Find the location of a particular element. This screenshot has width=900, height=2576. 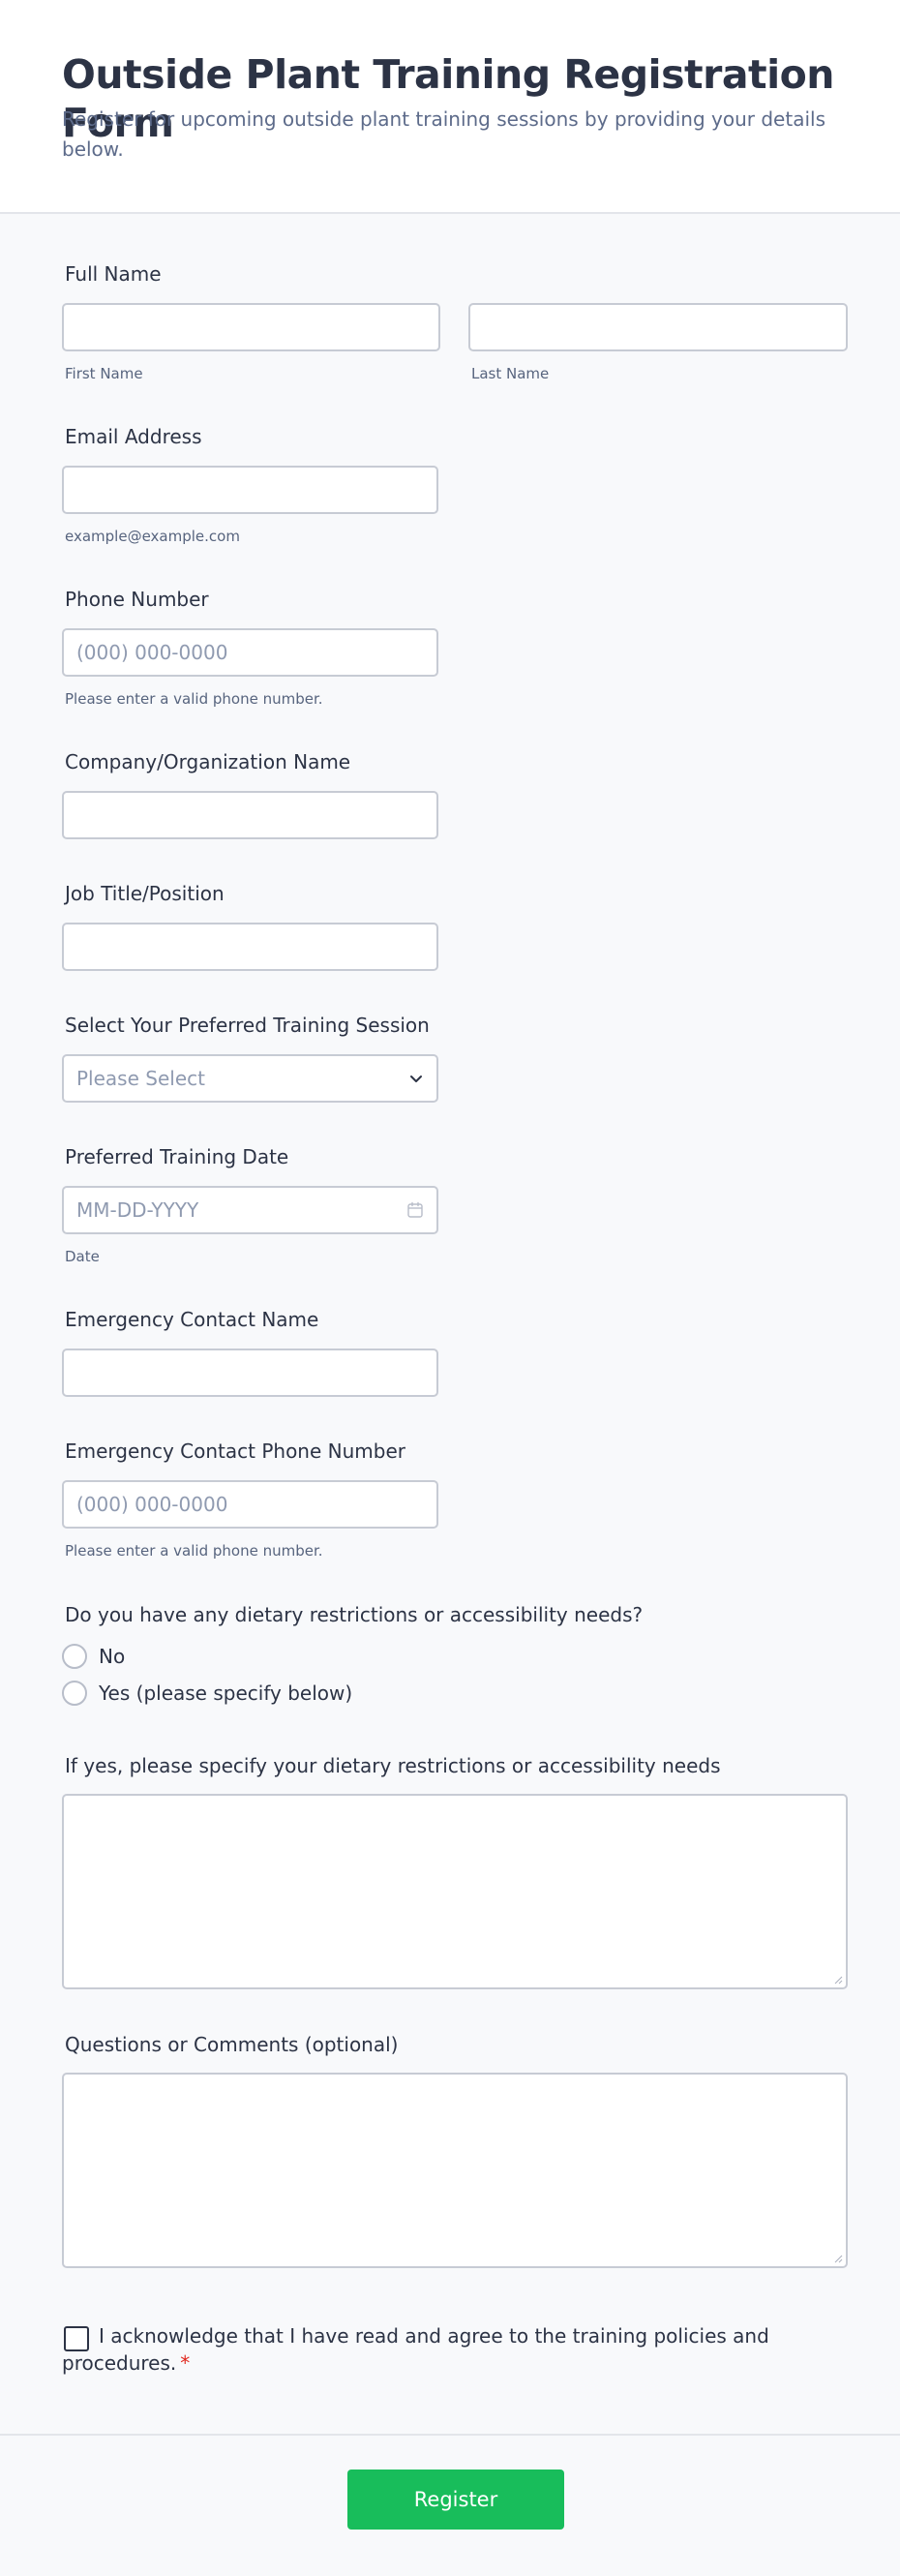

last-name-input is located at coordinates (658, 327).